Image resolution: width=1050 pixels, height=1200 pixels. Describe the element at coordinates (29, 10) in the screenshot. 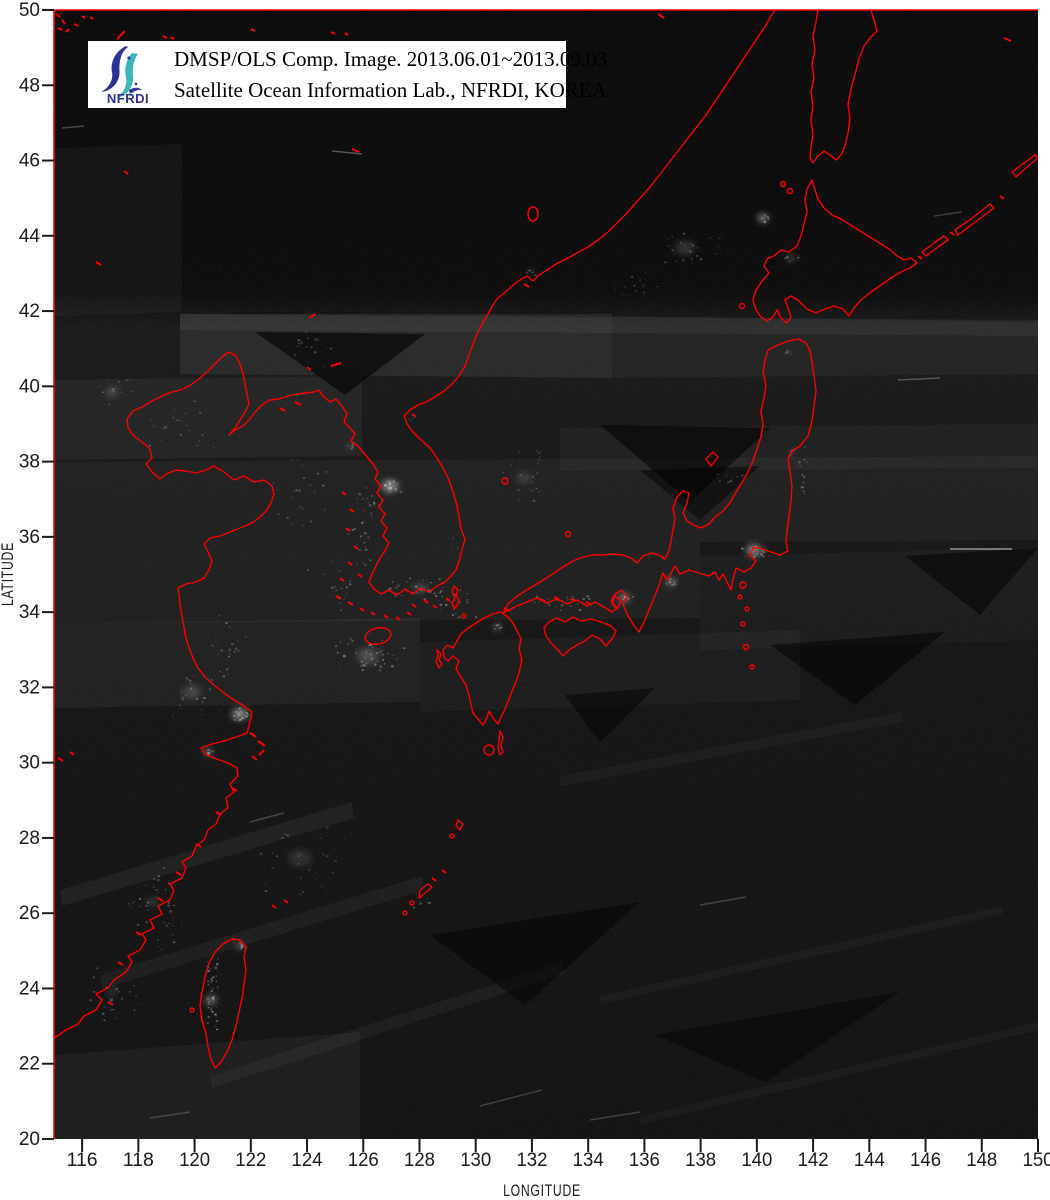

I see `svg-text: 50` at that location.